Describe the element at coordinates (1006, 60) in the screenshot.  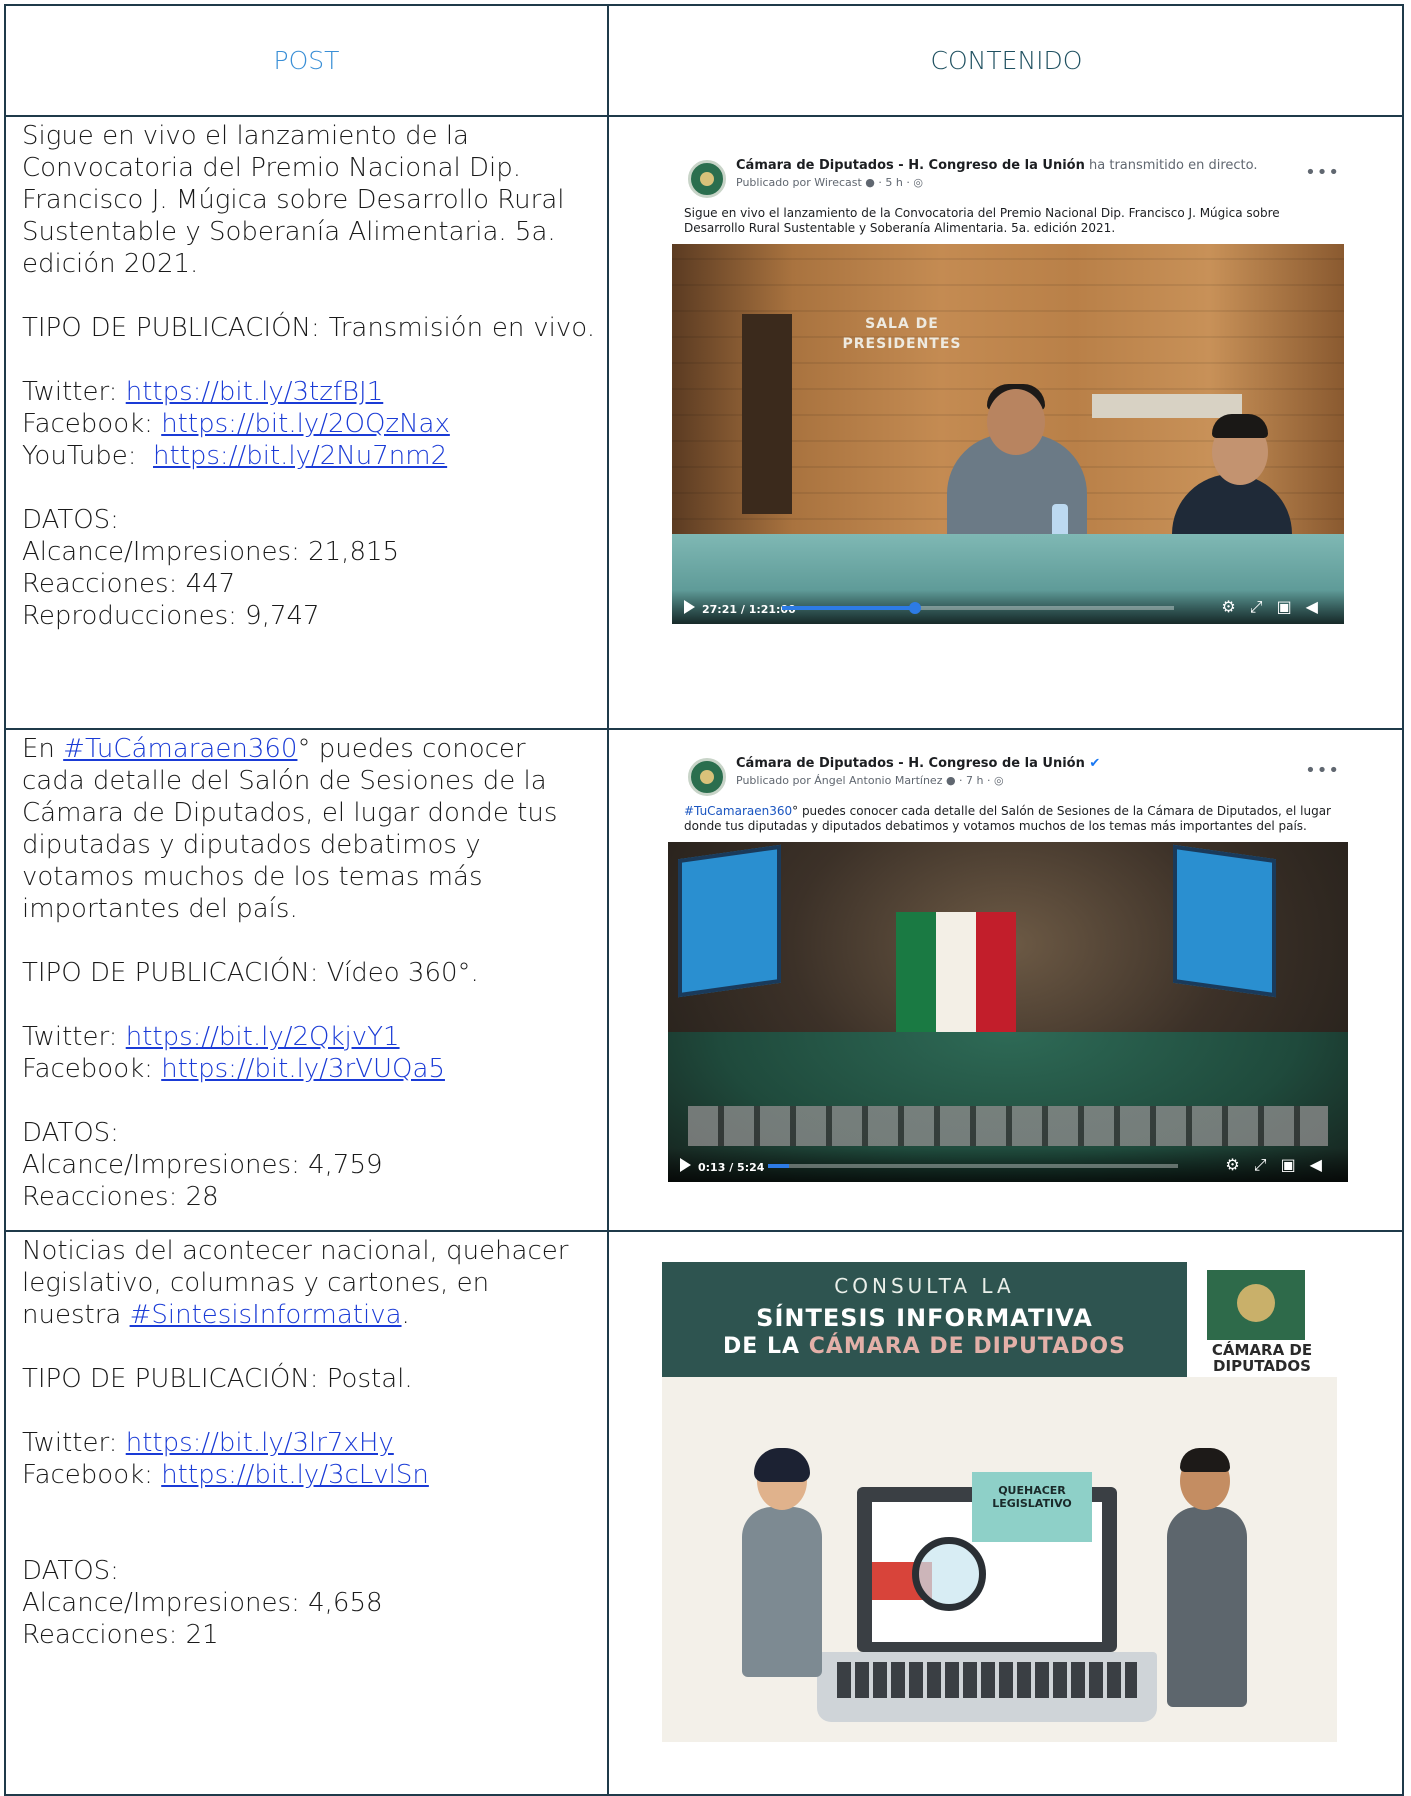
I see `header-contenido: CONTENIDO` at that location.